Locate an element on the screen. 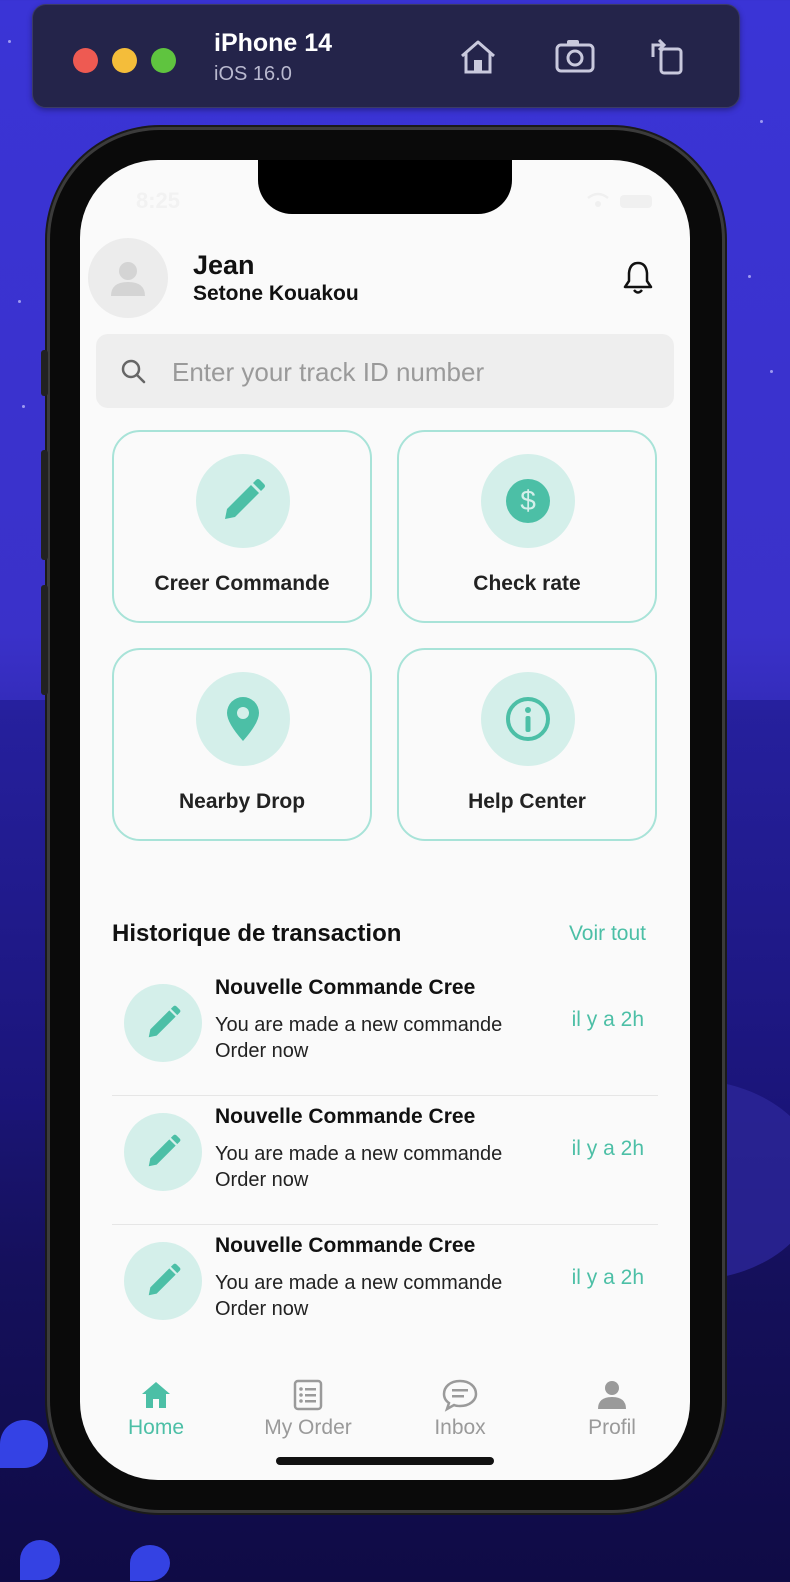  status-icons is located at coordinates (619, 200).